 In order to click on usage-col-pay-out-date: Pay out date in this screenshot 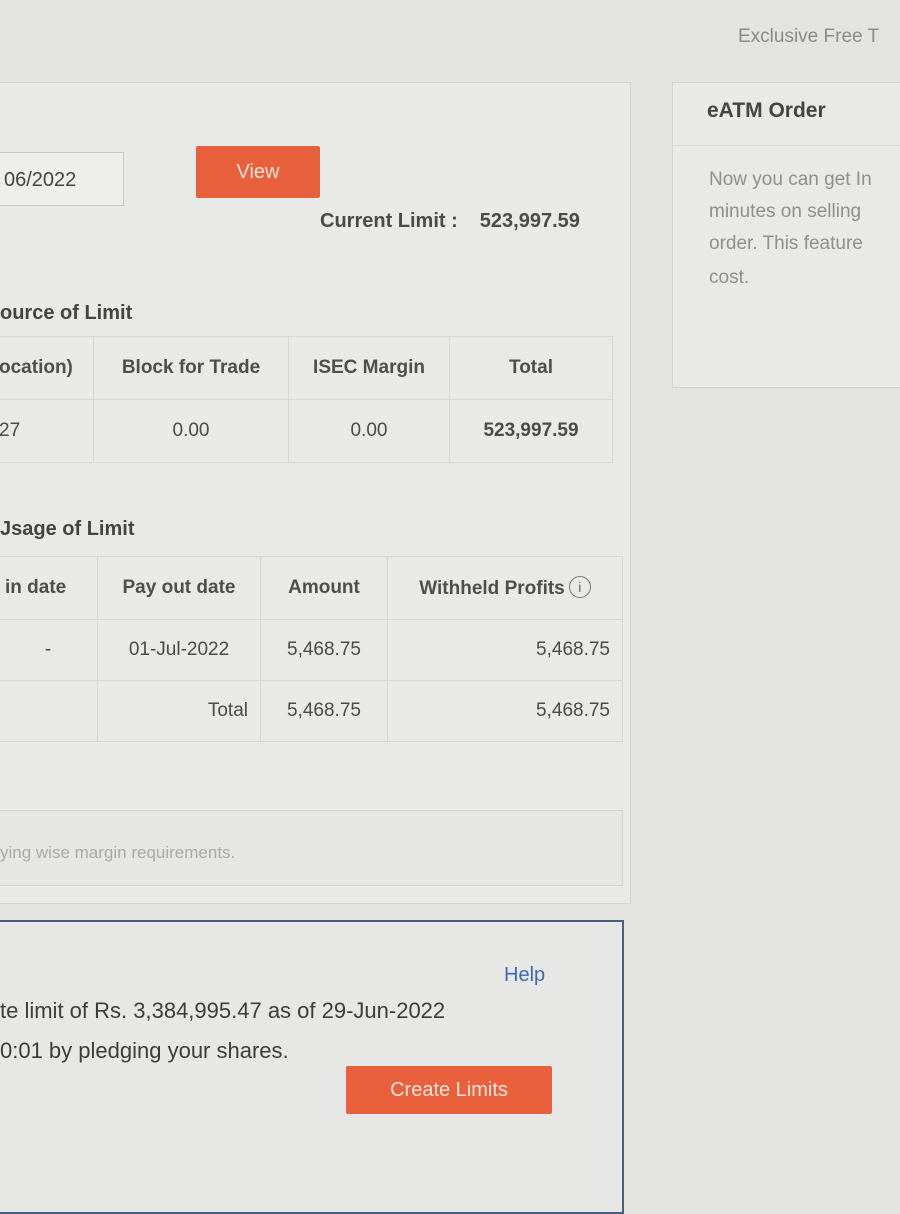, I will do `click(179, 588)`.